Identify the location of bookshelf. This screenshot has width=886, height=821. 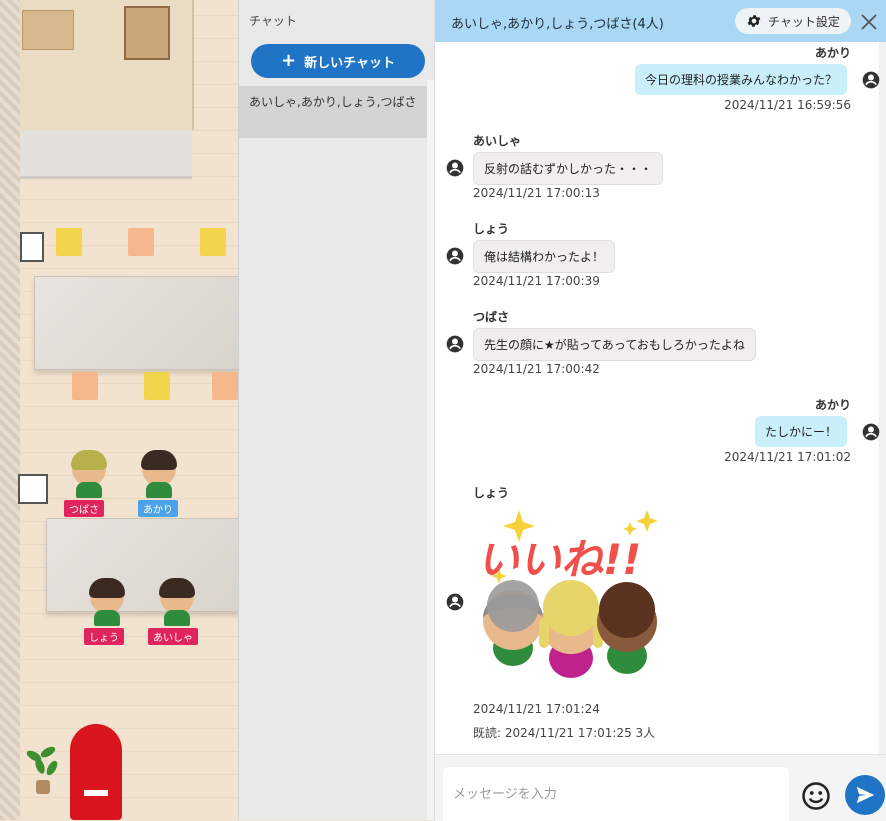
(147, 33).